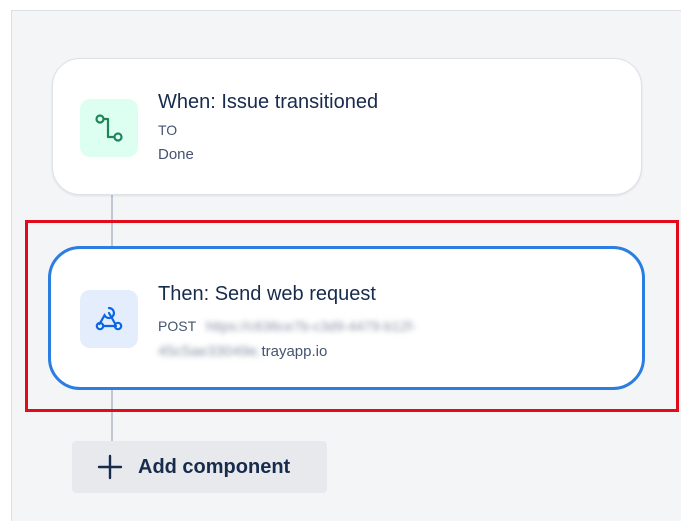  I want to click on add-component-button: Add component, so click(199, 467).